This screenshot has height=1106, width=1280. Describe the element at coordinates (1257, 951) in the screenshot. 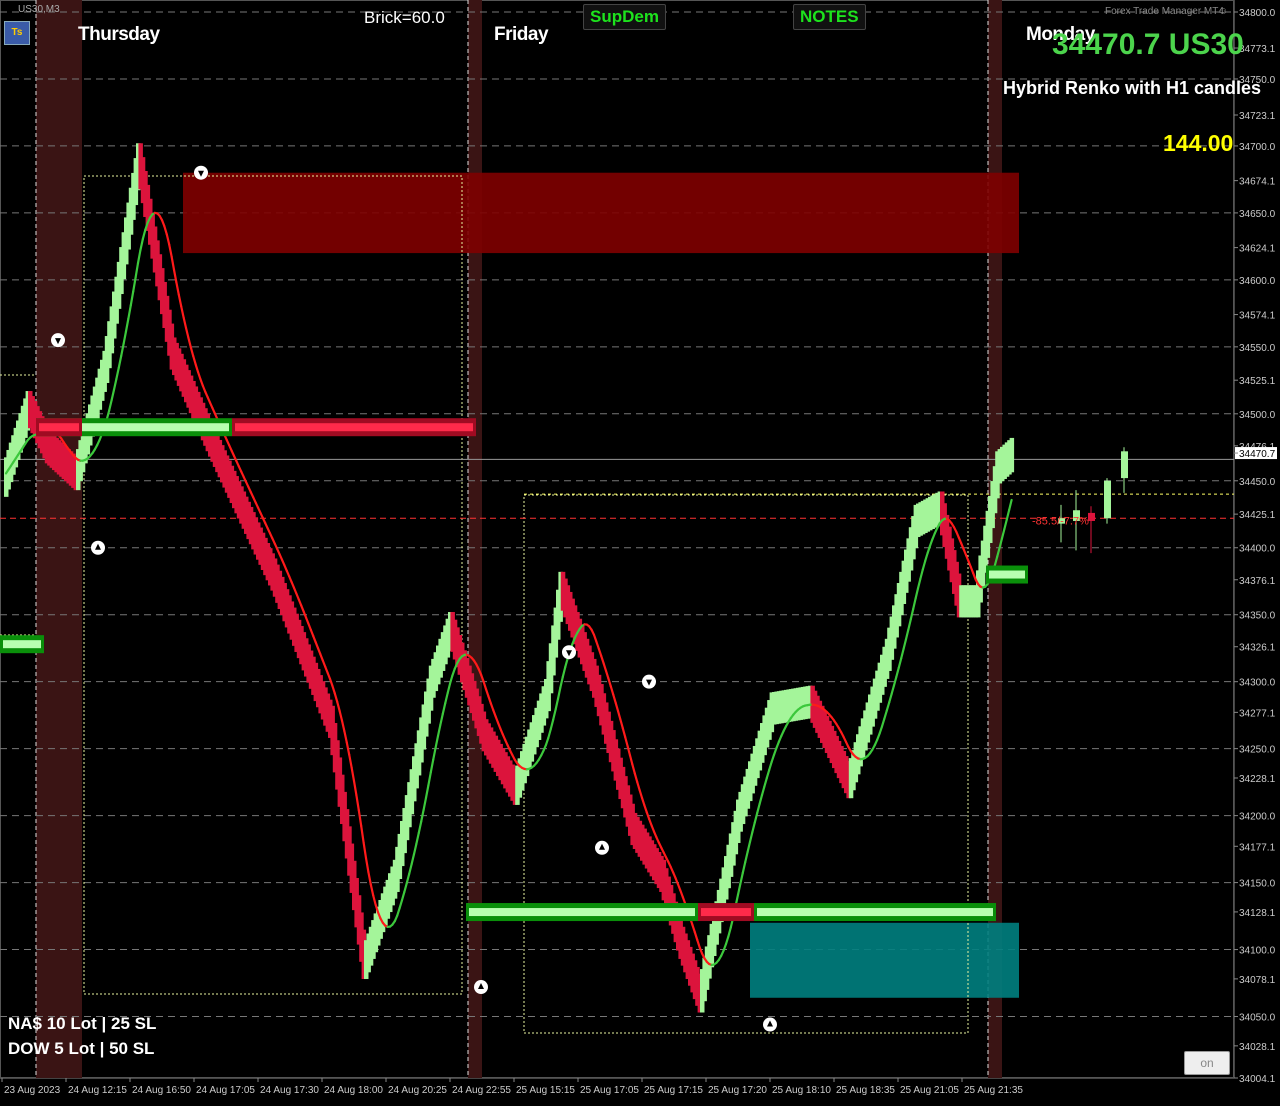

I see `price-tick-label: 34100.0` at that location.